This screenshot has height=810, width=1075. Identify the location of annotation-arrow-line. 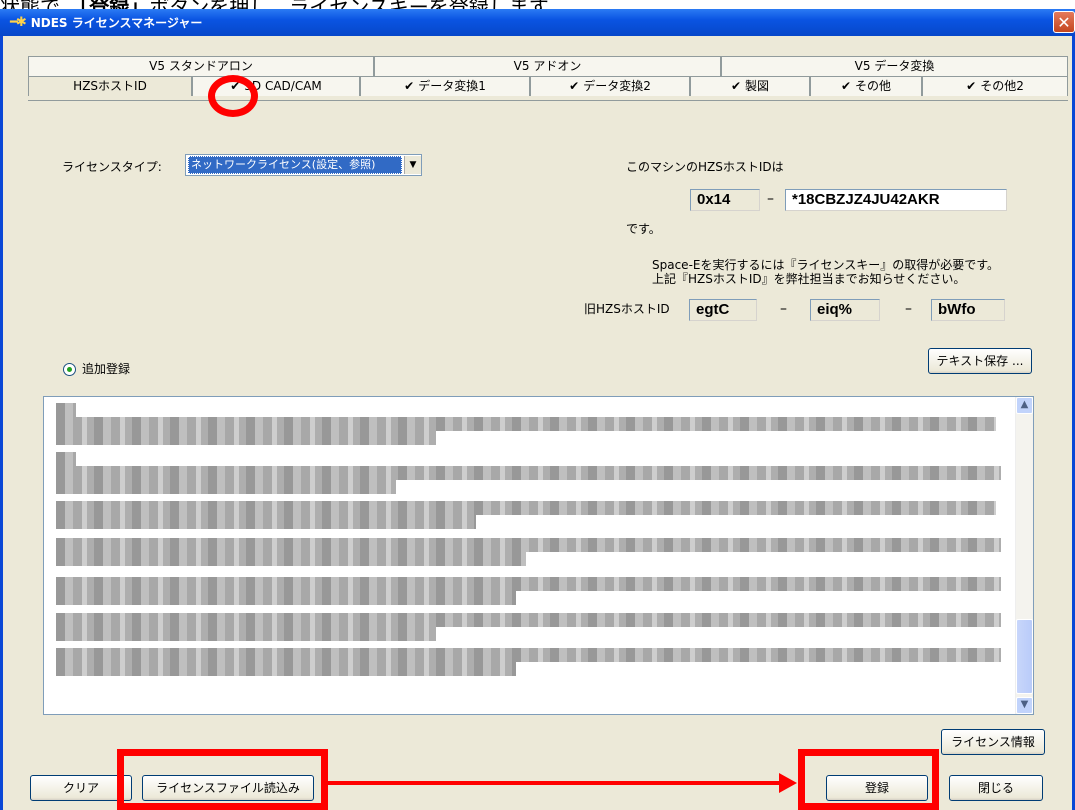
(554, 783).